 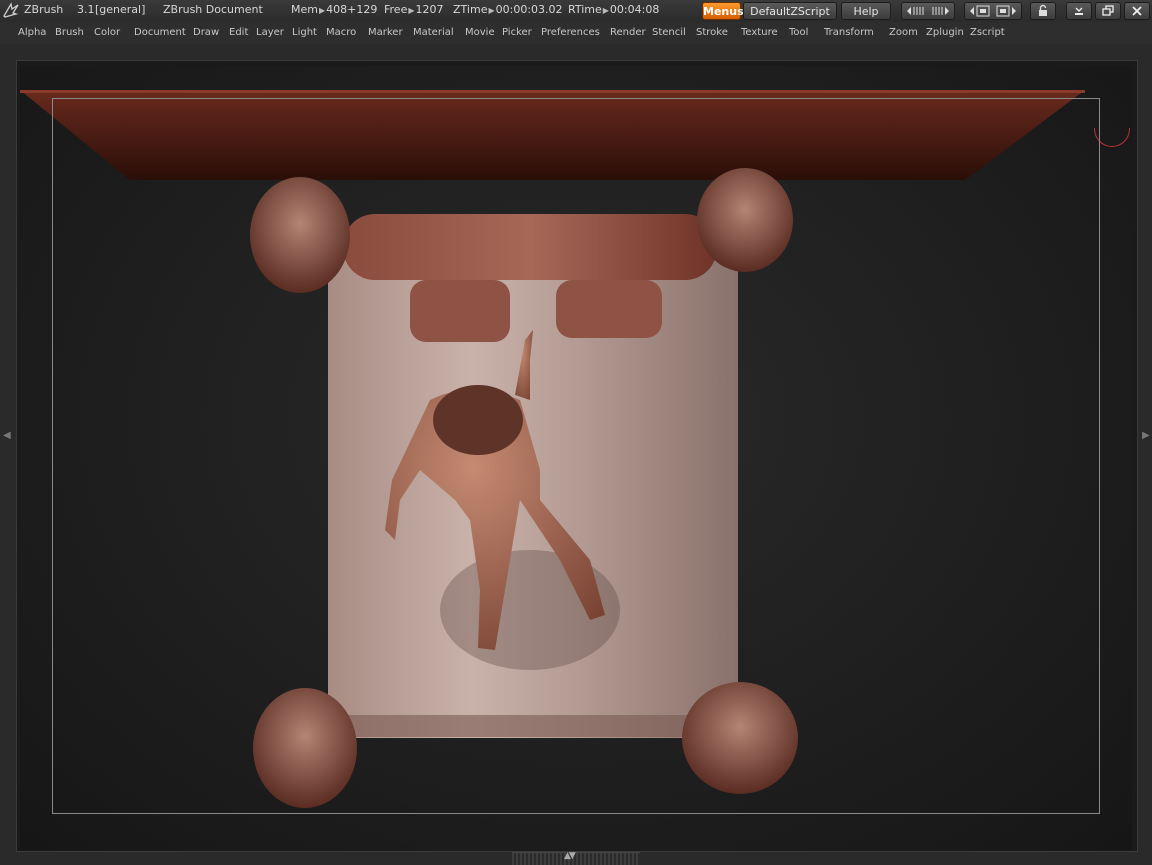 I want to click on menu-light: Light, so click(x=304, y=33).